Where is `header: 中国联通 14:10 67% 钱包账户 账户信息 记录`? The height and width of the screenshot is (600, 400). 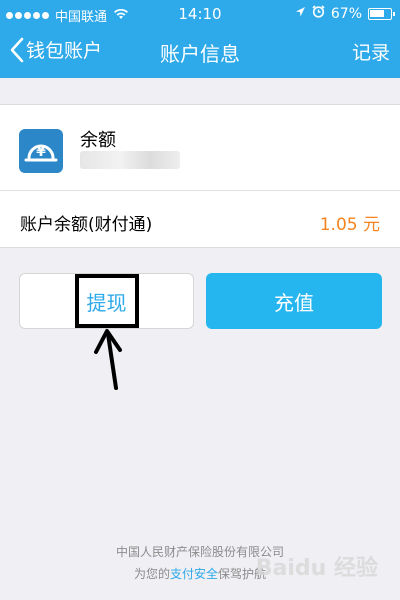 header: 中国联通 14:10 67% 钱包账户 账户信息 记录 is located at coordinates (200, 39).